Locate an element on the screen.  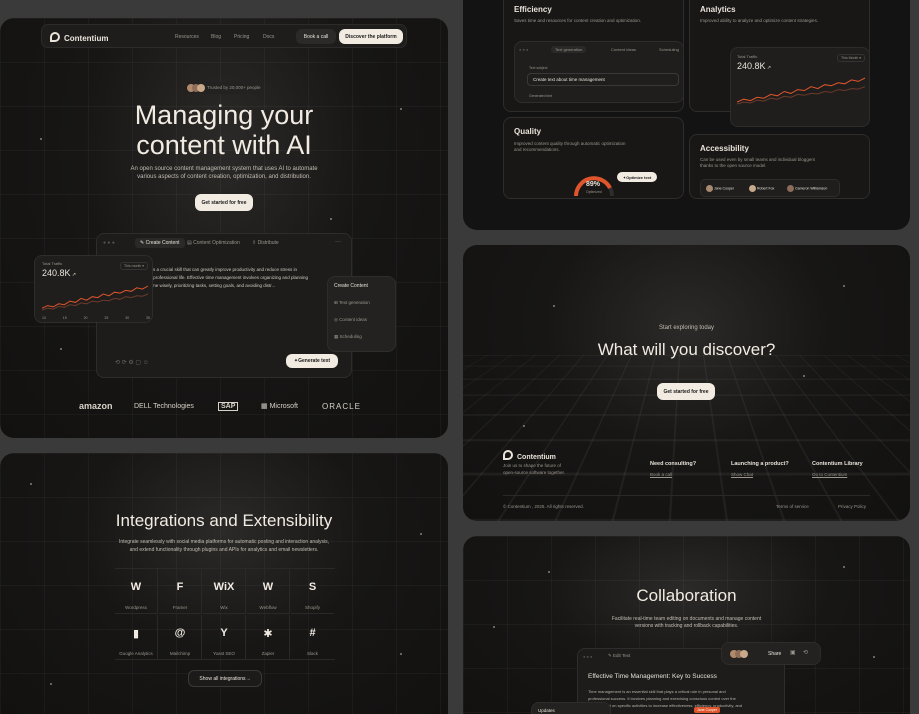
footer-terms-link: Terms of service is located at coordinates (792, 506).